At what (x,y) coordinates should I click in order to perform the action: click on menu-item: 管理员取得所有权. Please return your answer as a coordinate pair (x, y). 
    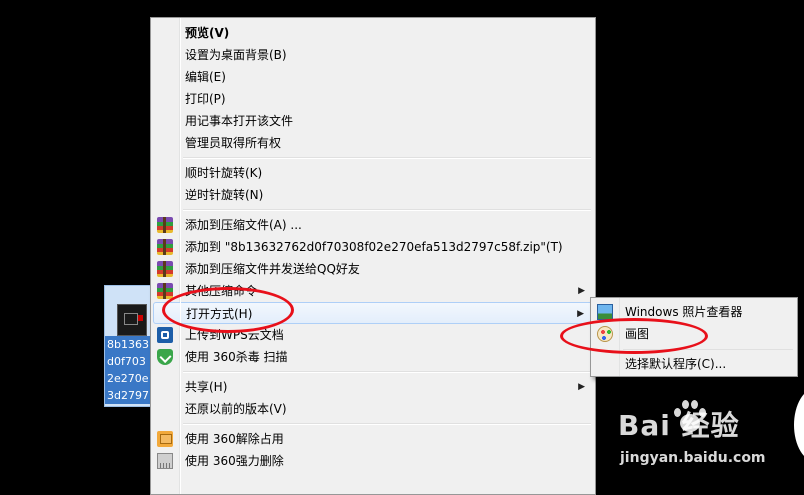
    Looking at the image, I should click on (373, 143).